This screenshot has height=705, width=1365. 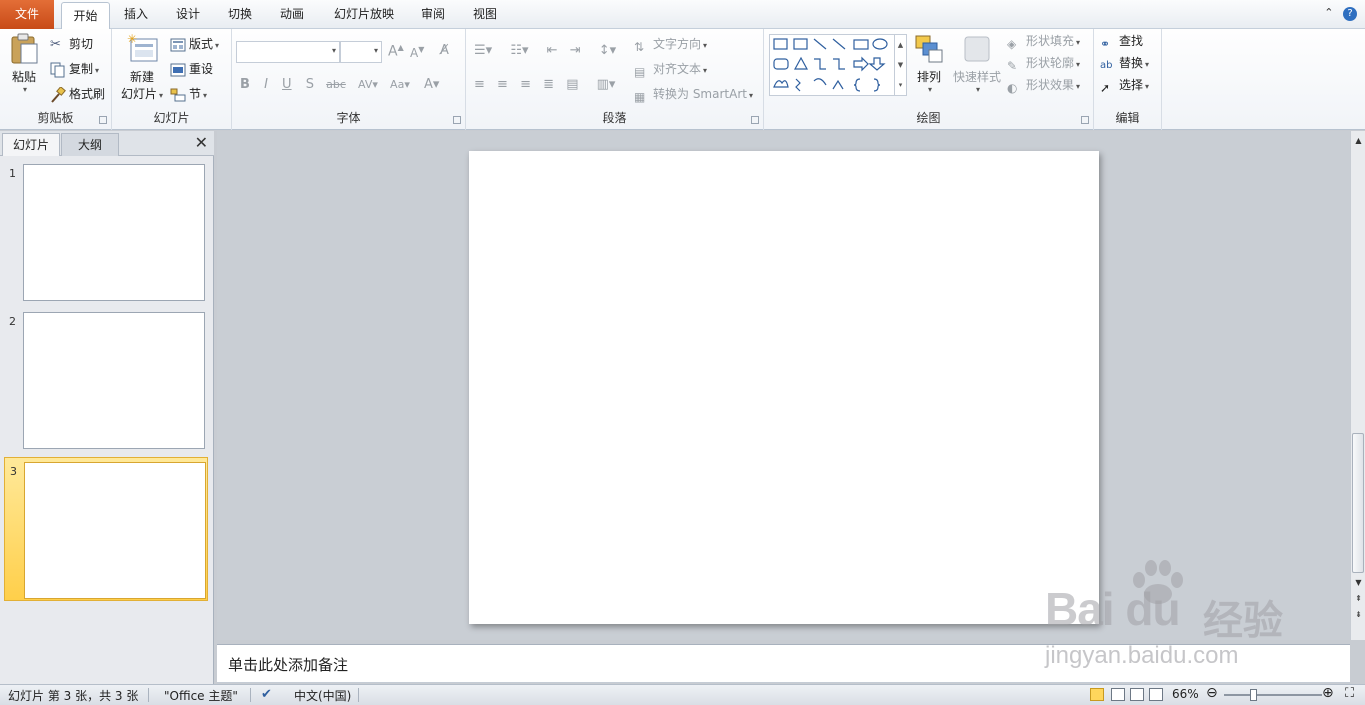 What do you see at coordinates (1212, 693) in the screenshot?
I see `zoom-out-icon: ⊖` at bounding box center [1212, 693].